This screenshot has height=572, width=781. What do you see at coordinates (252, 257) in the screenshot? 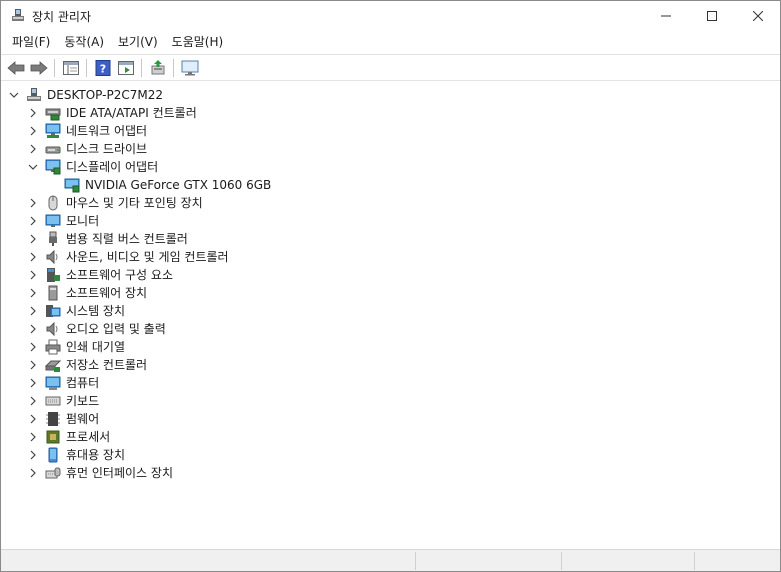
I see `tree-item-sound: 사운드, 비디오 및 게임 컨트롤러` at bounding box center [252, 257].